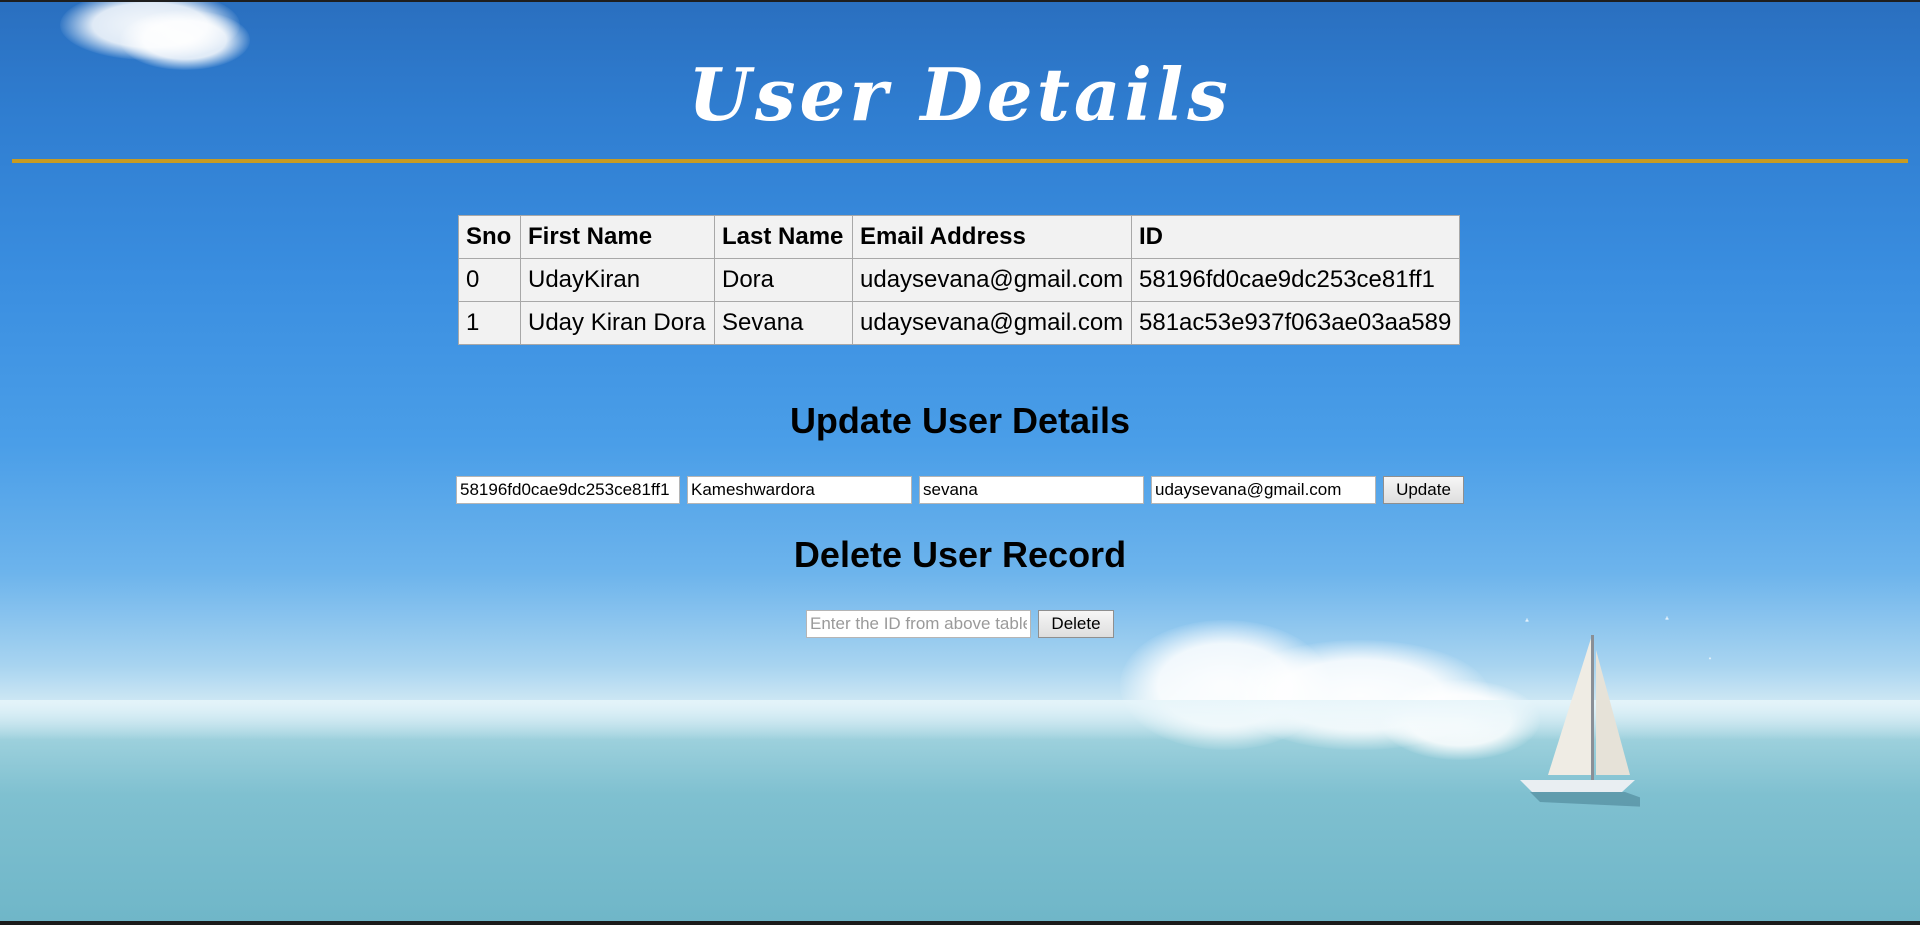 The image size is (1920, 925). What do you see at coordinates (1295, 323) in the screenshot?
I see `cell-id: 581ac53e937f063ae03aa589` at bounding box center [1295, 323].